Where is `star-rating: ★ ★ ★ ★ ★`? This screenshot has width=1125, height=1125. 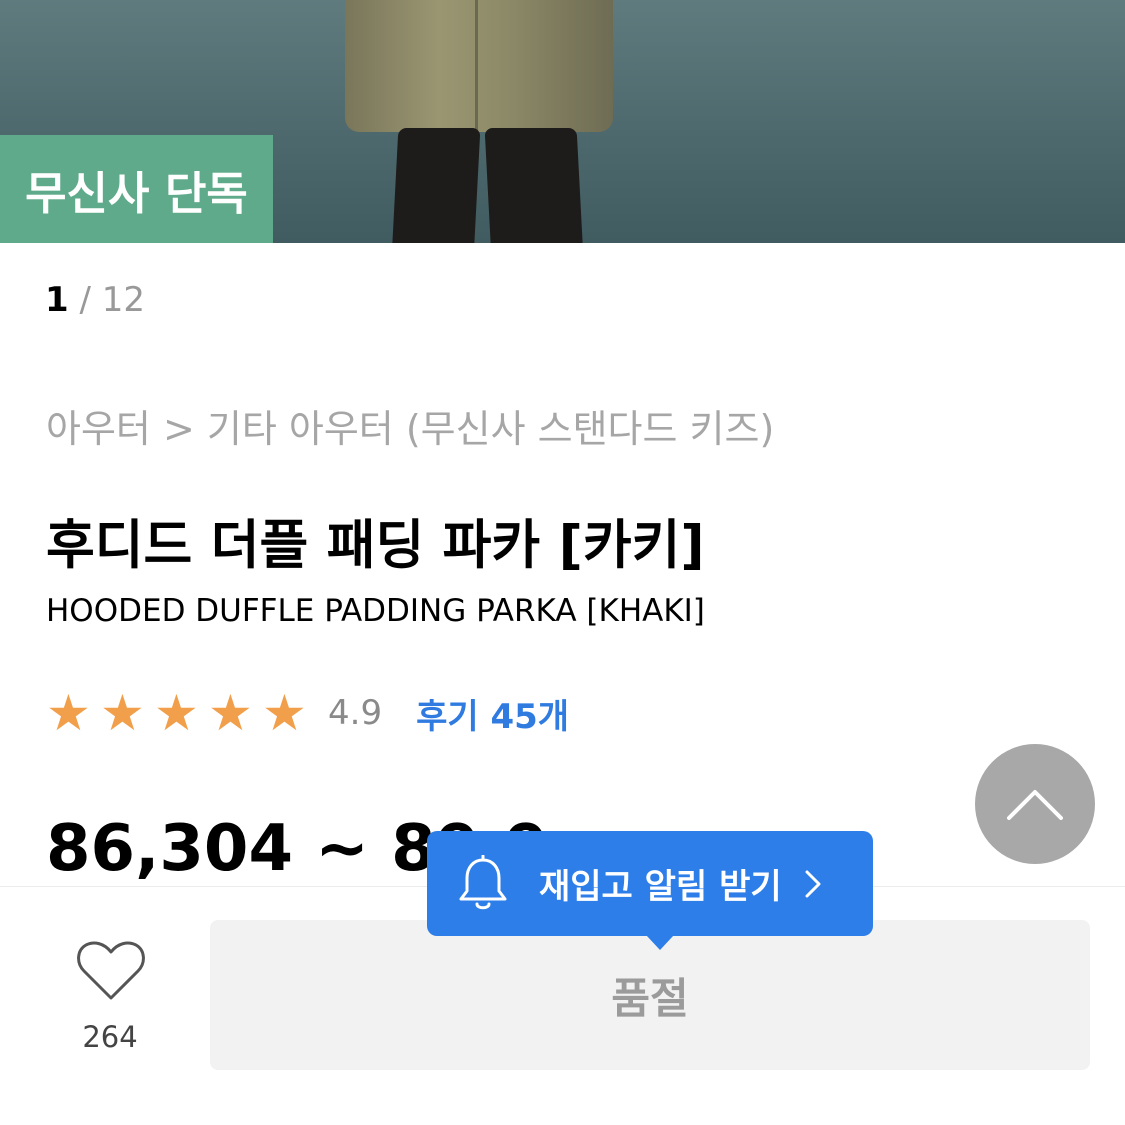
star-rating: ★ ★ ★ ★ ★ is located at coordinates (181, 713).